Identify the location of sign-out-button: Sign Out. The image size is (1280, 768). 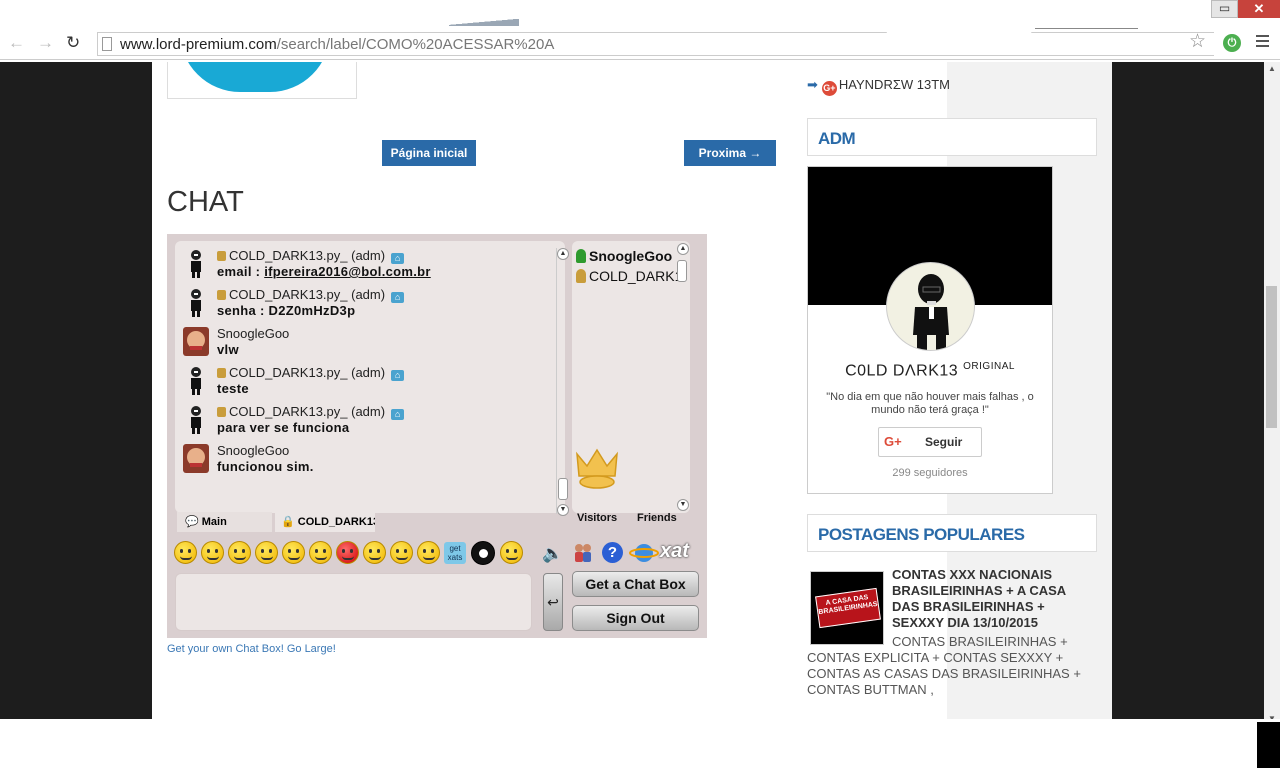
(635, 618).